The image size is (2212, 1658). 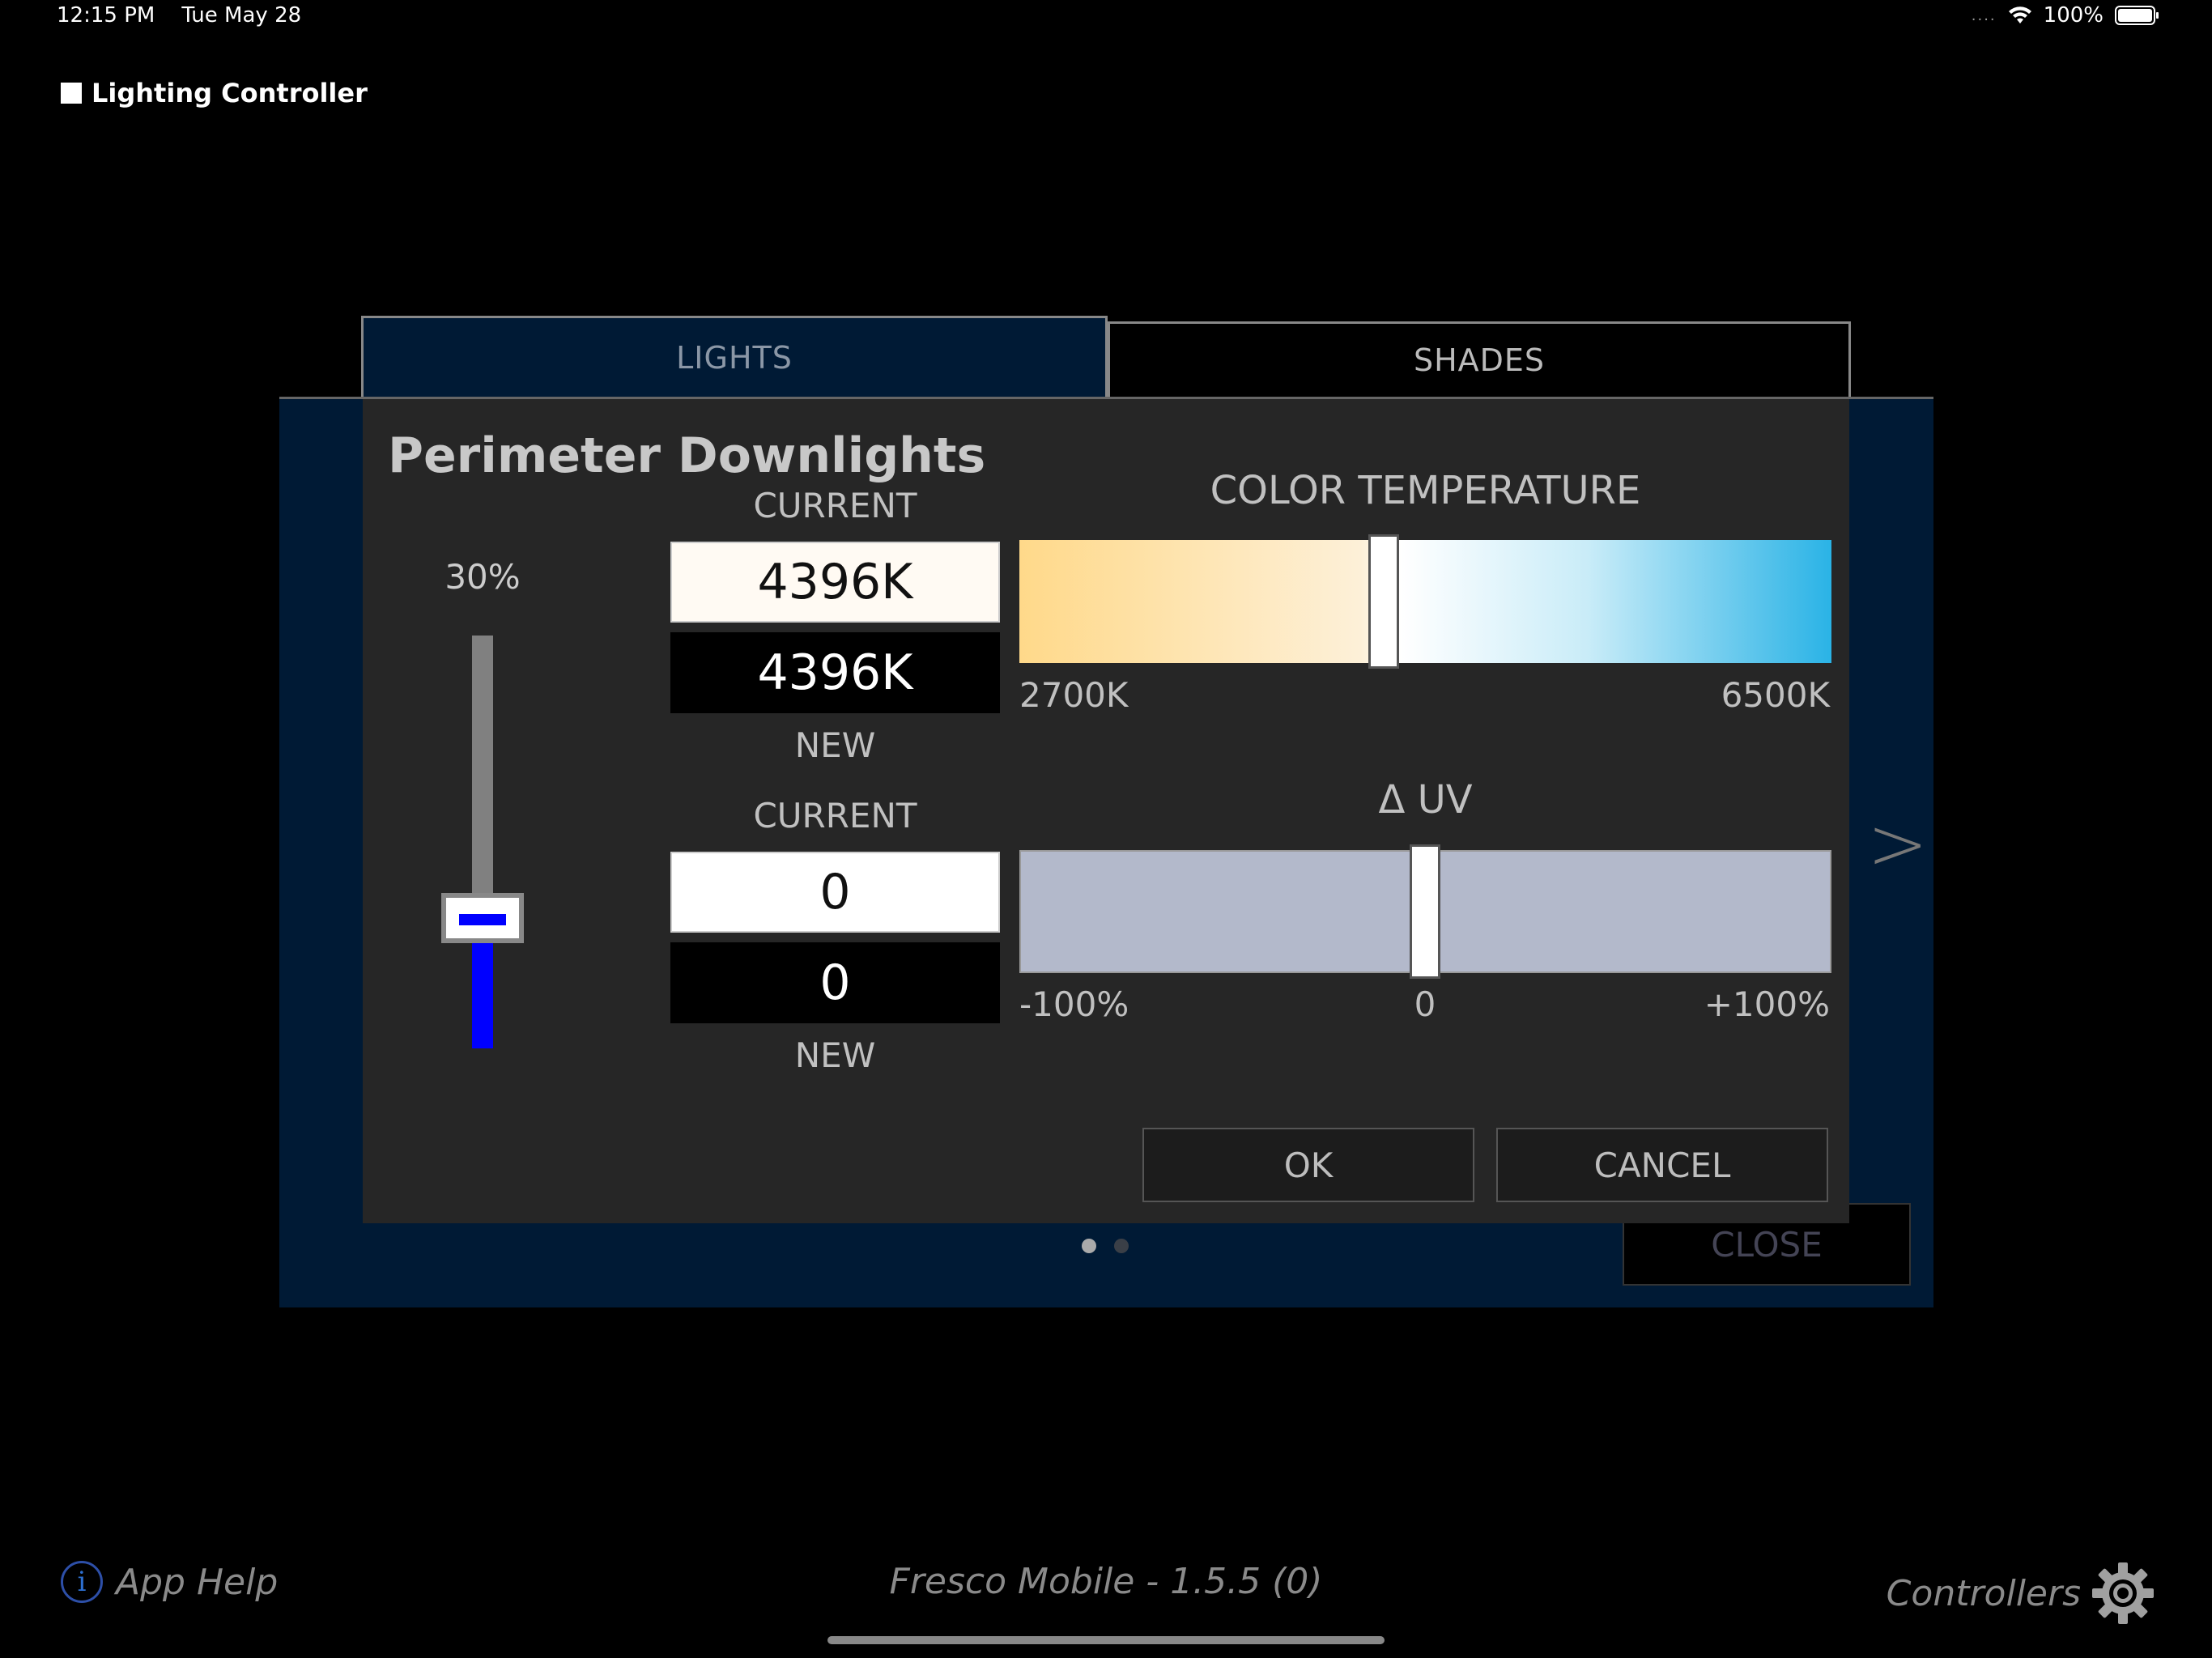 I want to click on ct-heading: COLOR TEMPERATURE, so click(x=1425, y=490).